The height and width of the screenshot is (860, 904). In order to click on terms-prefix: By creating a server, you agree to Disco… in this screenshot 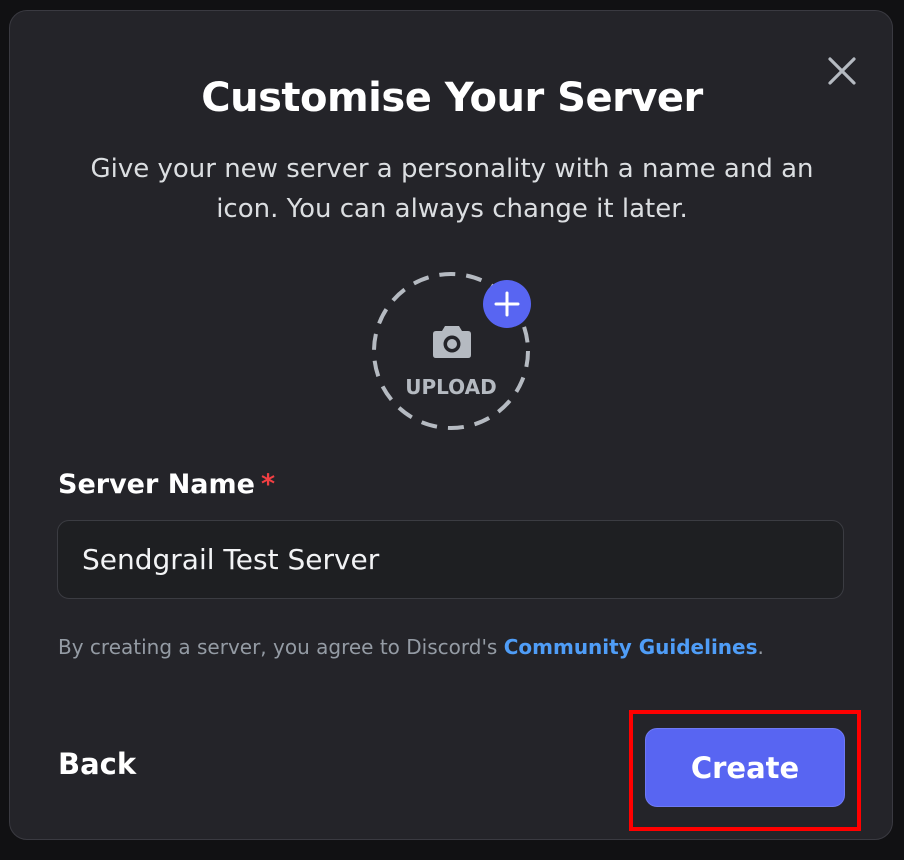, I will do `click(281, 647)`.